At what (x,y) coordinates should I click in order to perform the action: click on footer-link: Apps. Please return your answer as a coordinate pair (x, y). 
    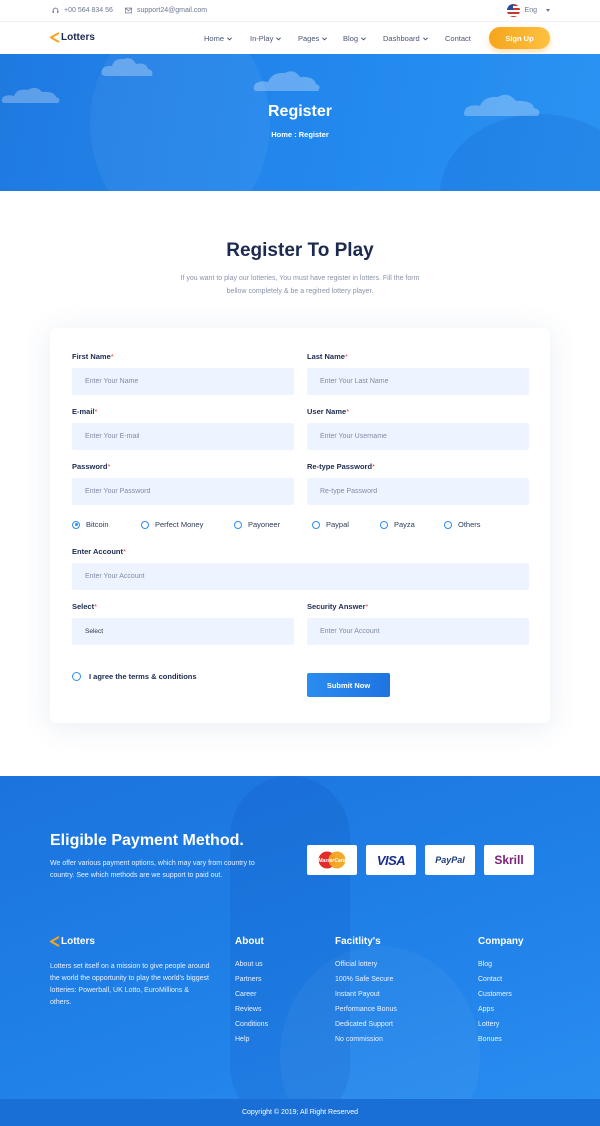
    Looking at the image, I should click on (495, 1012).